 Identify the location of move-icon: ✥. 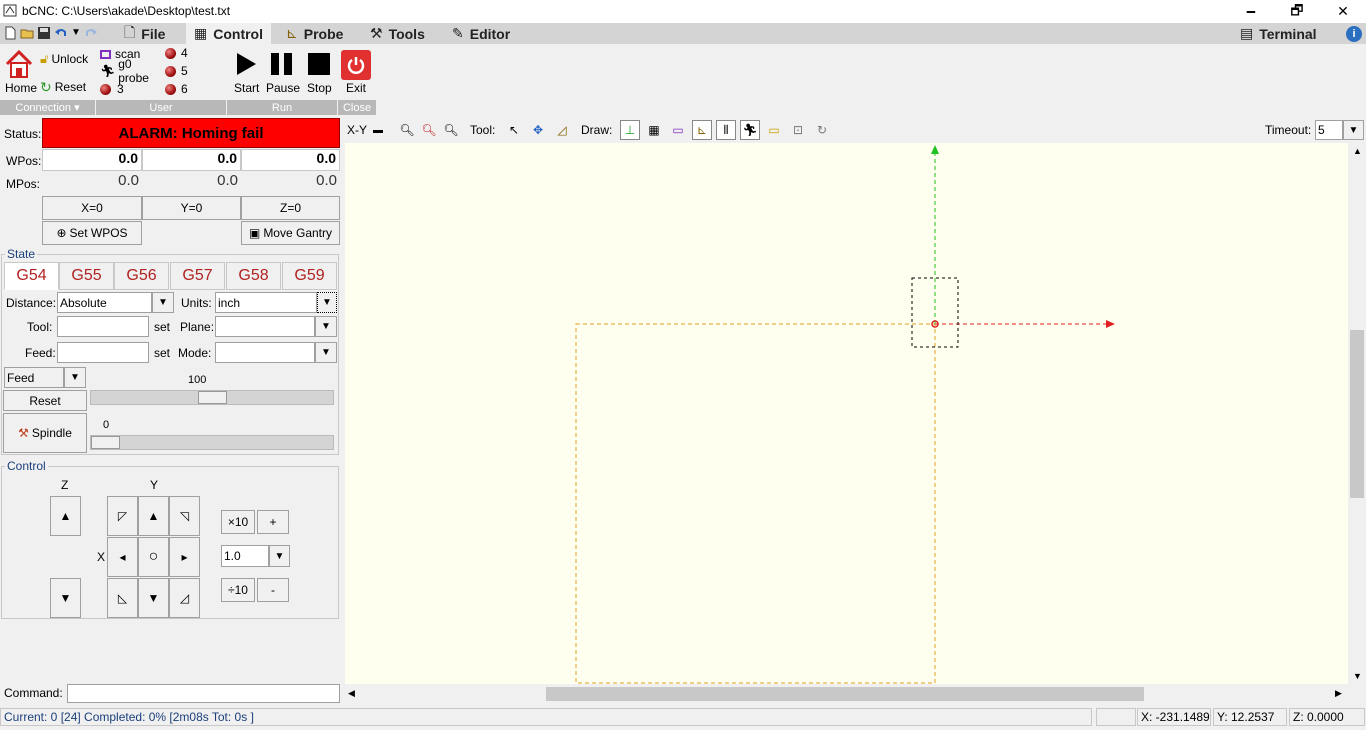
(538, 130).